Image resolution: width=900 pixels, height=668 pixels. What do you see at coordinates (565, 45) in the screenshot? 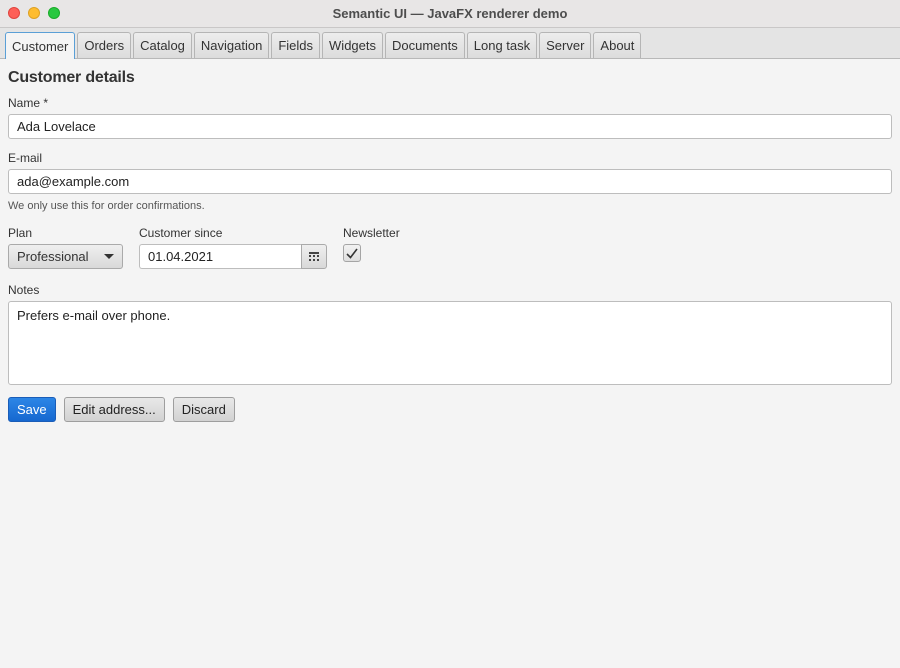
I see `tab-server: Server` at bounding box center [565, 45].